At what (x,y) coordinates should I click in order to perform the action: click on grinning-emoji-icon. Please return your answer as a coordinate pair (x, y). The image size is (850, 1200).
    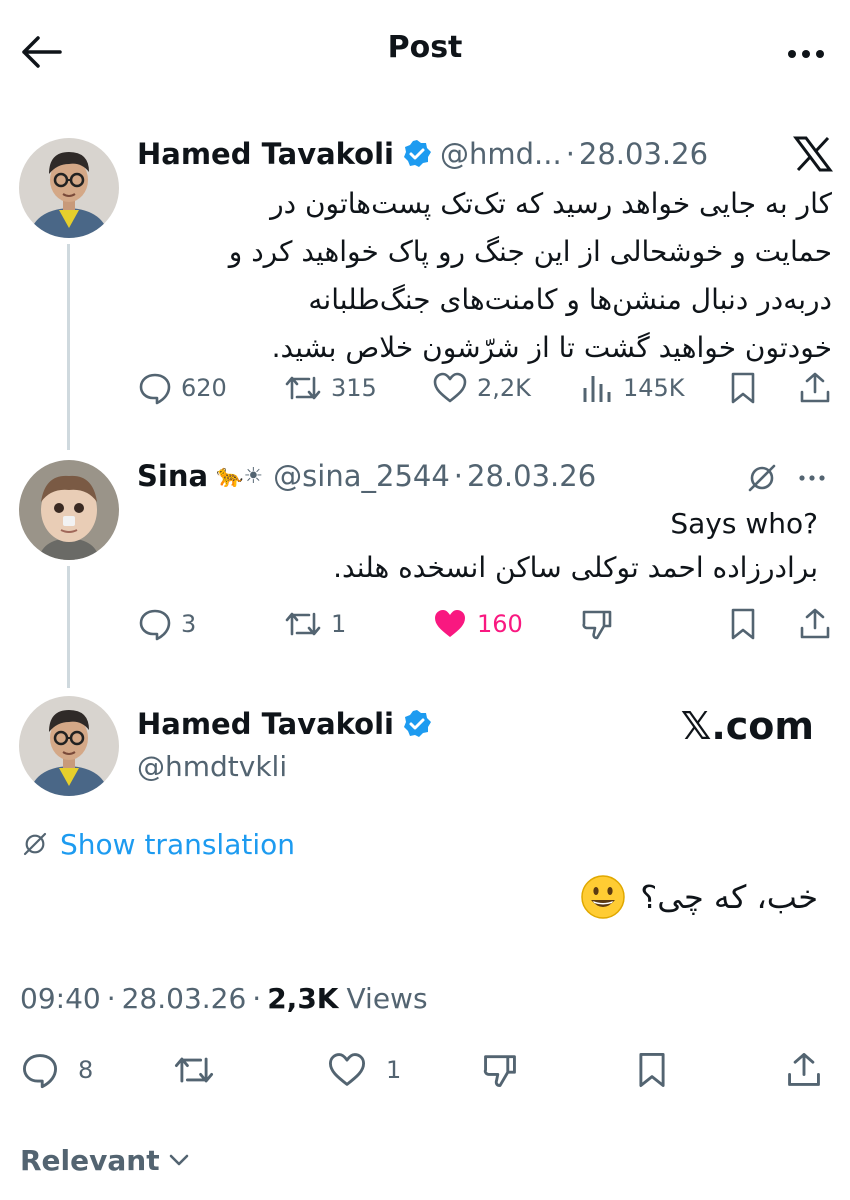
    Looking at the image, I should click on (603, 897).